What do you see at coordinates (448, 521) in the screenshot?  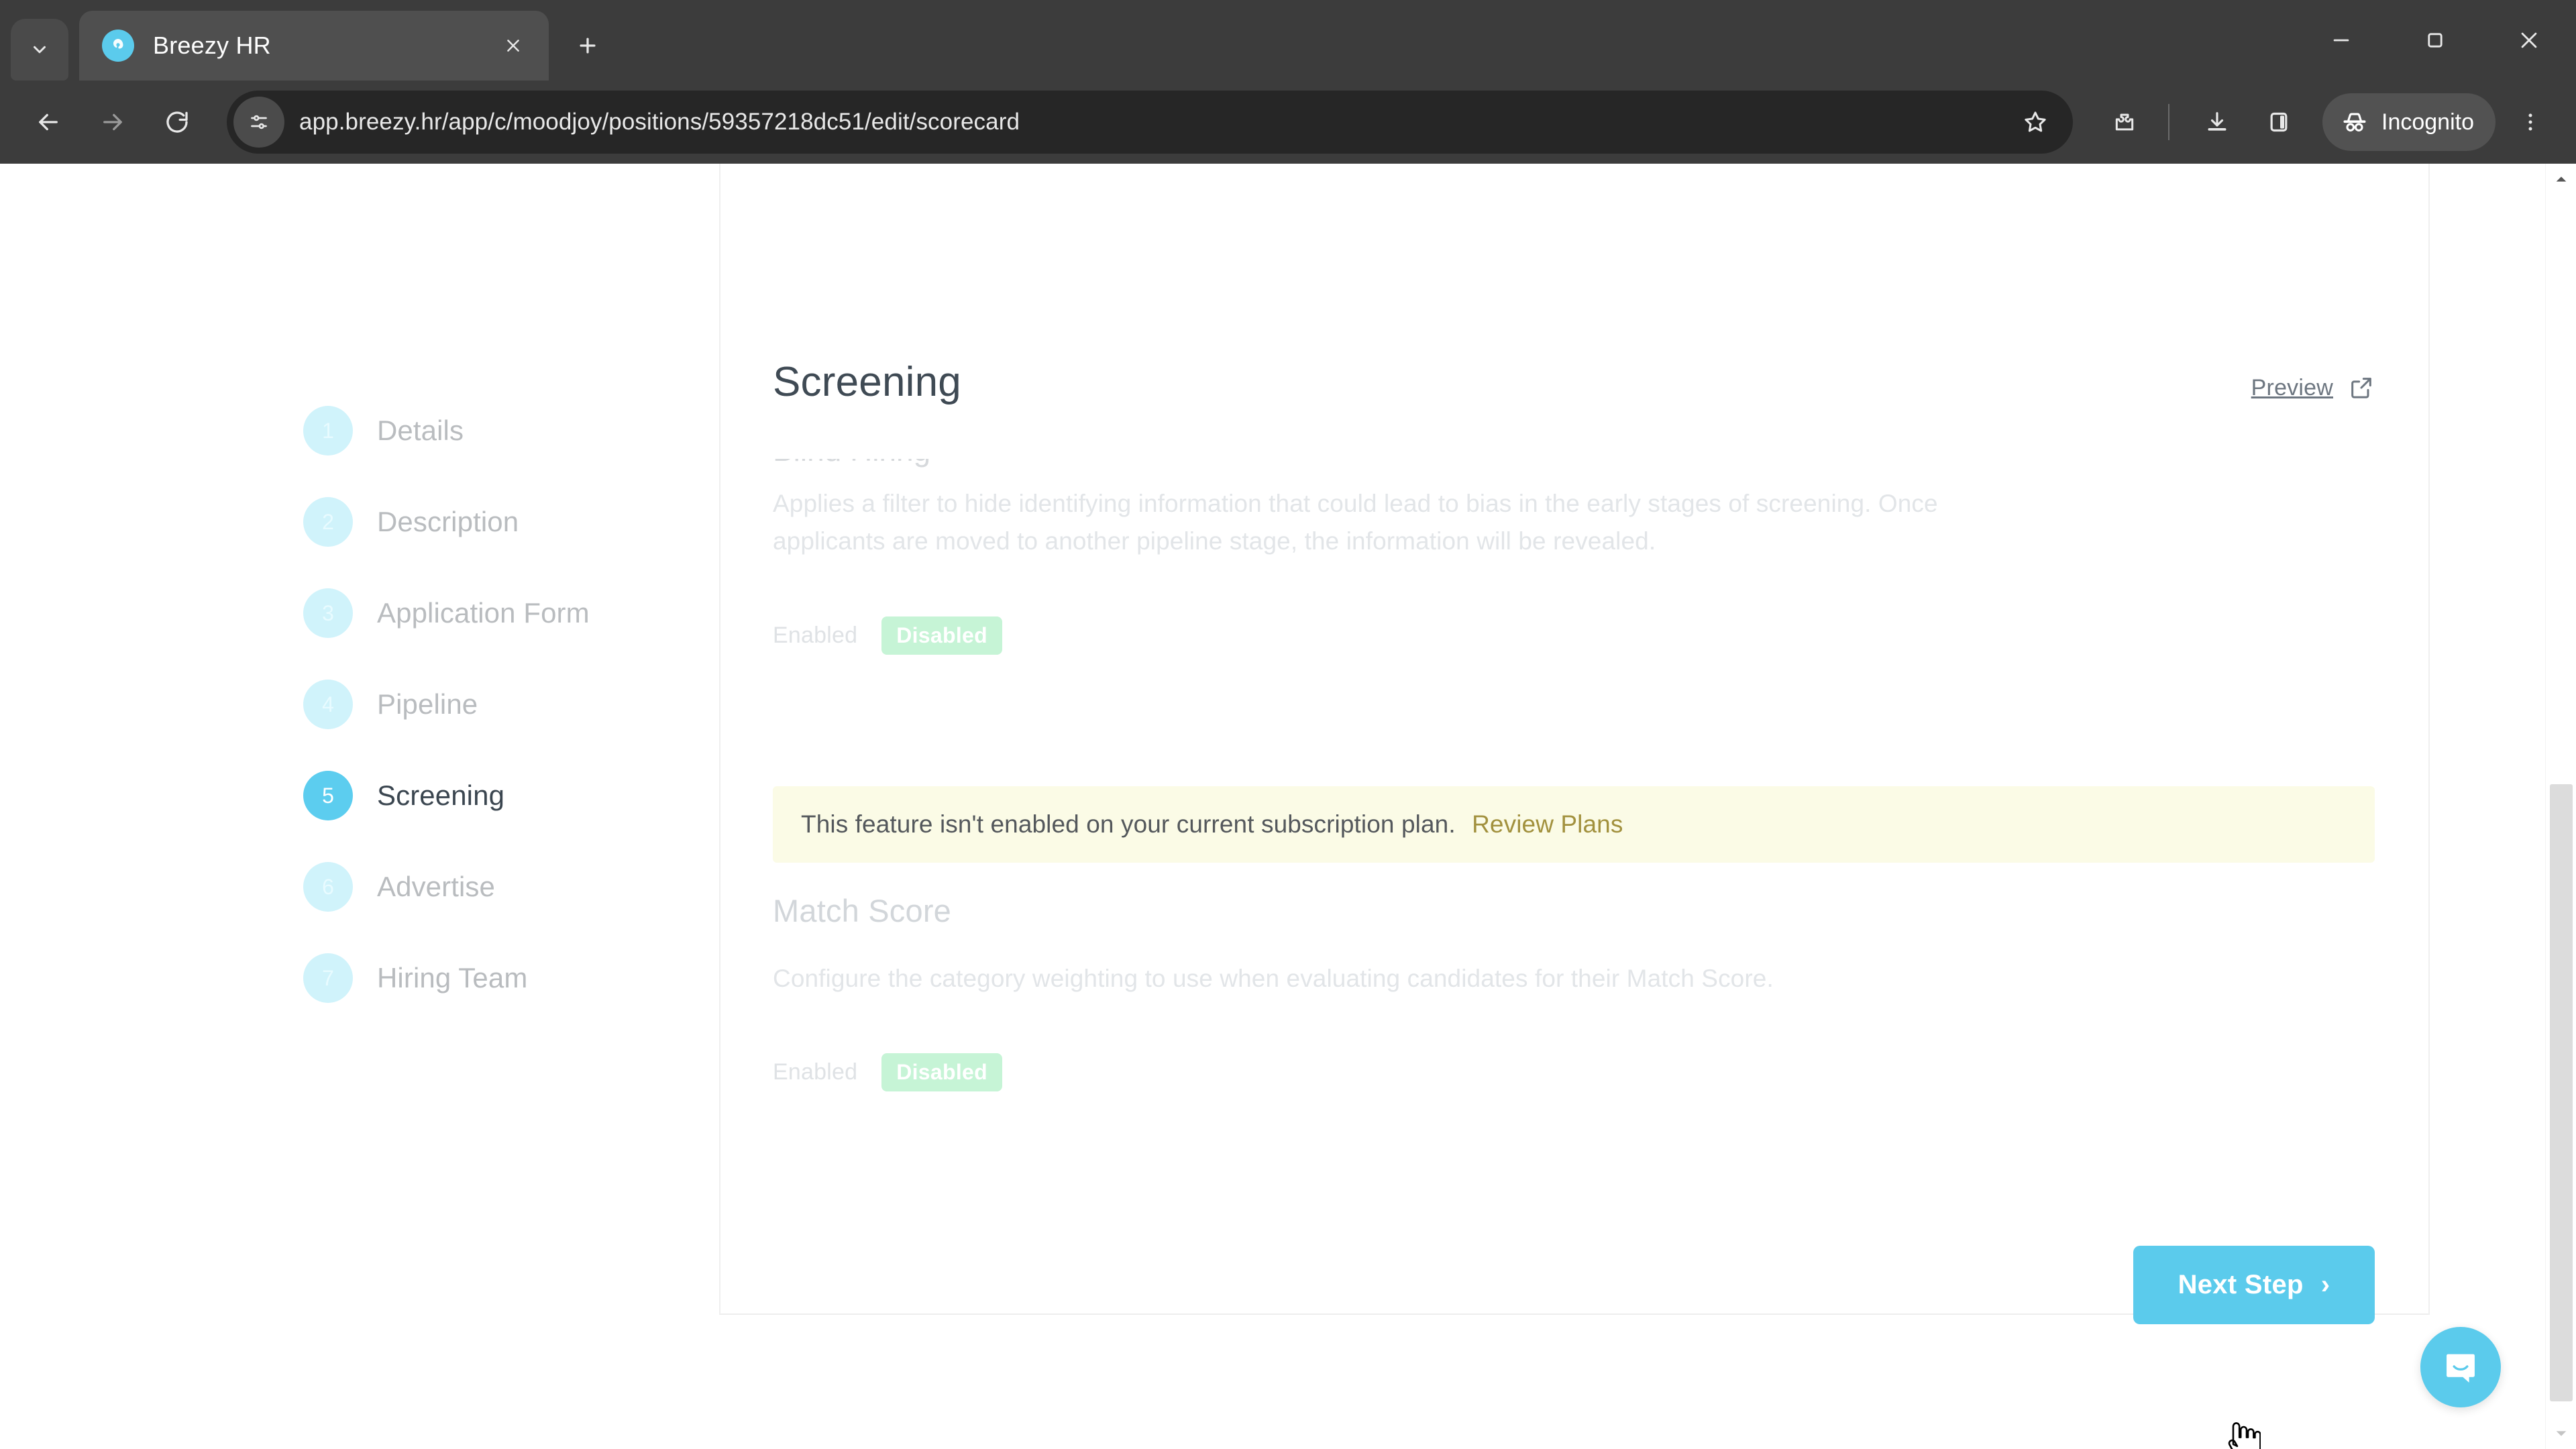 I see `sidebar-item-label: Description` at bounding box center [448, 521].